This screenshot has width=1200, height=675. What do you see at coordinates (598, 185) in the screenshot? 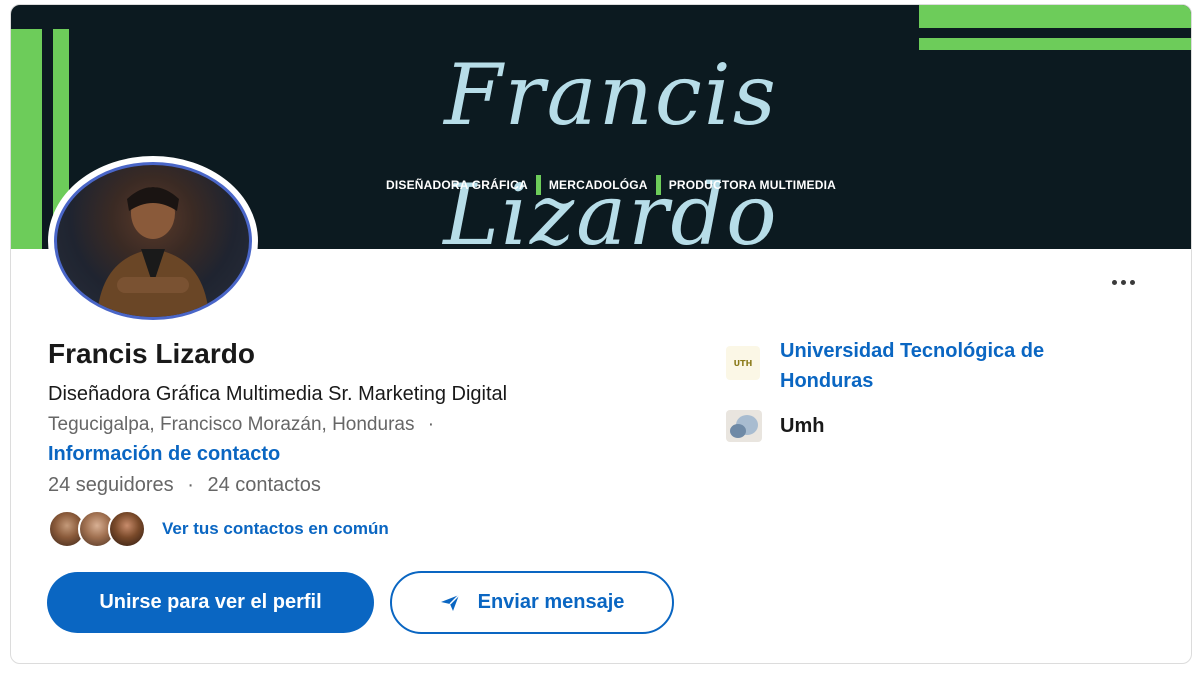
I see `banner-tag: MERCADOLÓGA` at bounding box center [598, 185].